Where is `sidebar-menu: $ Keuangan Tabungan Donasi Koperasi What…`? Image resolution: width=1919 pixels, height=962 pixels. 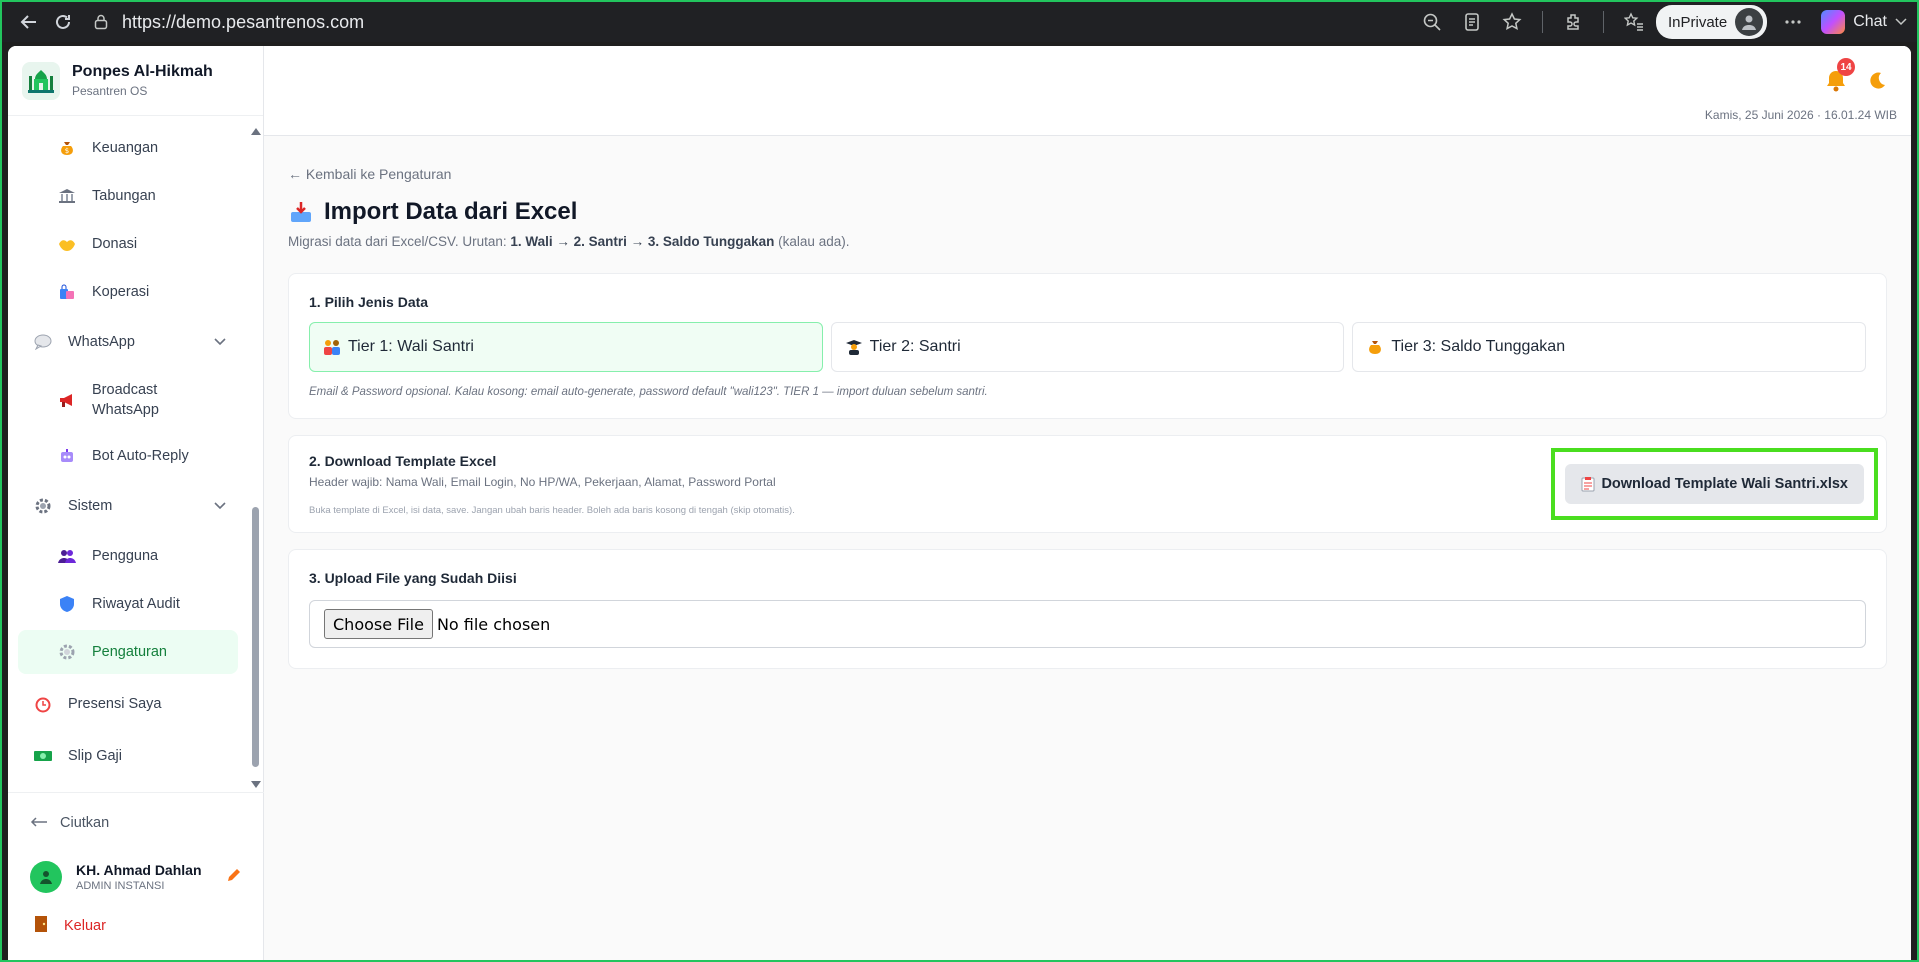 sidebar-menu: $ Keuangan Tabungan Donasi Koperasi What… is located at coordinates (128, 458).